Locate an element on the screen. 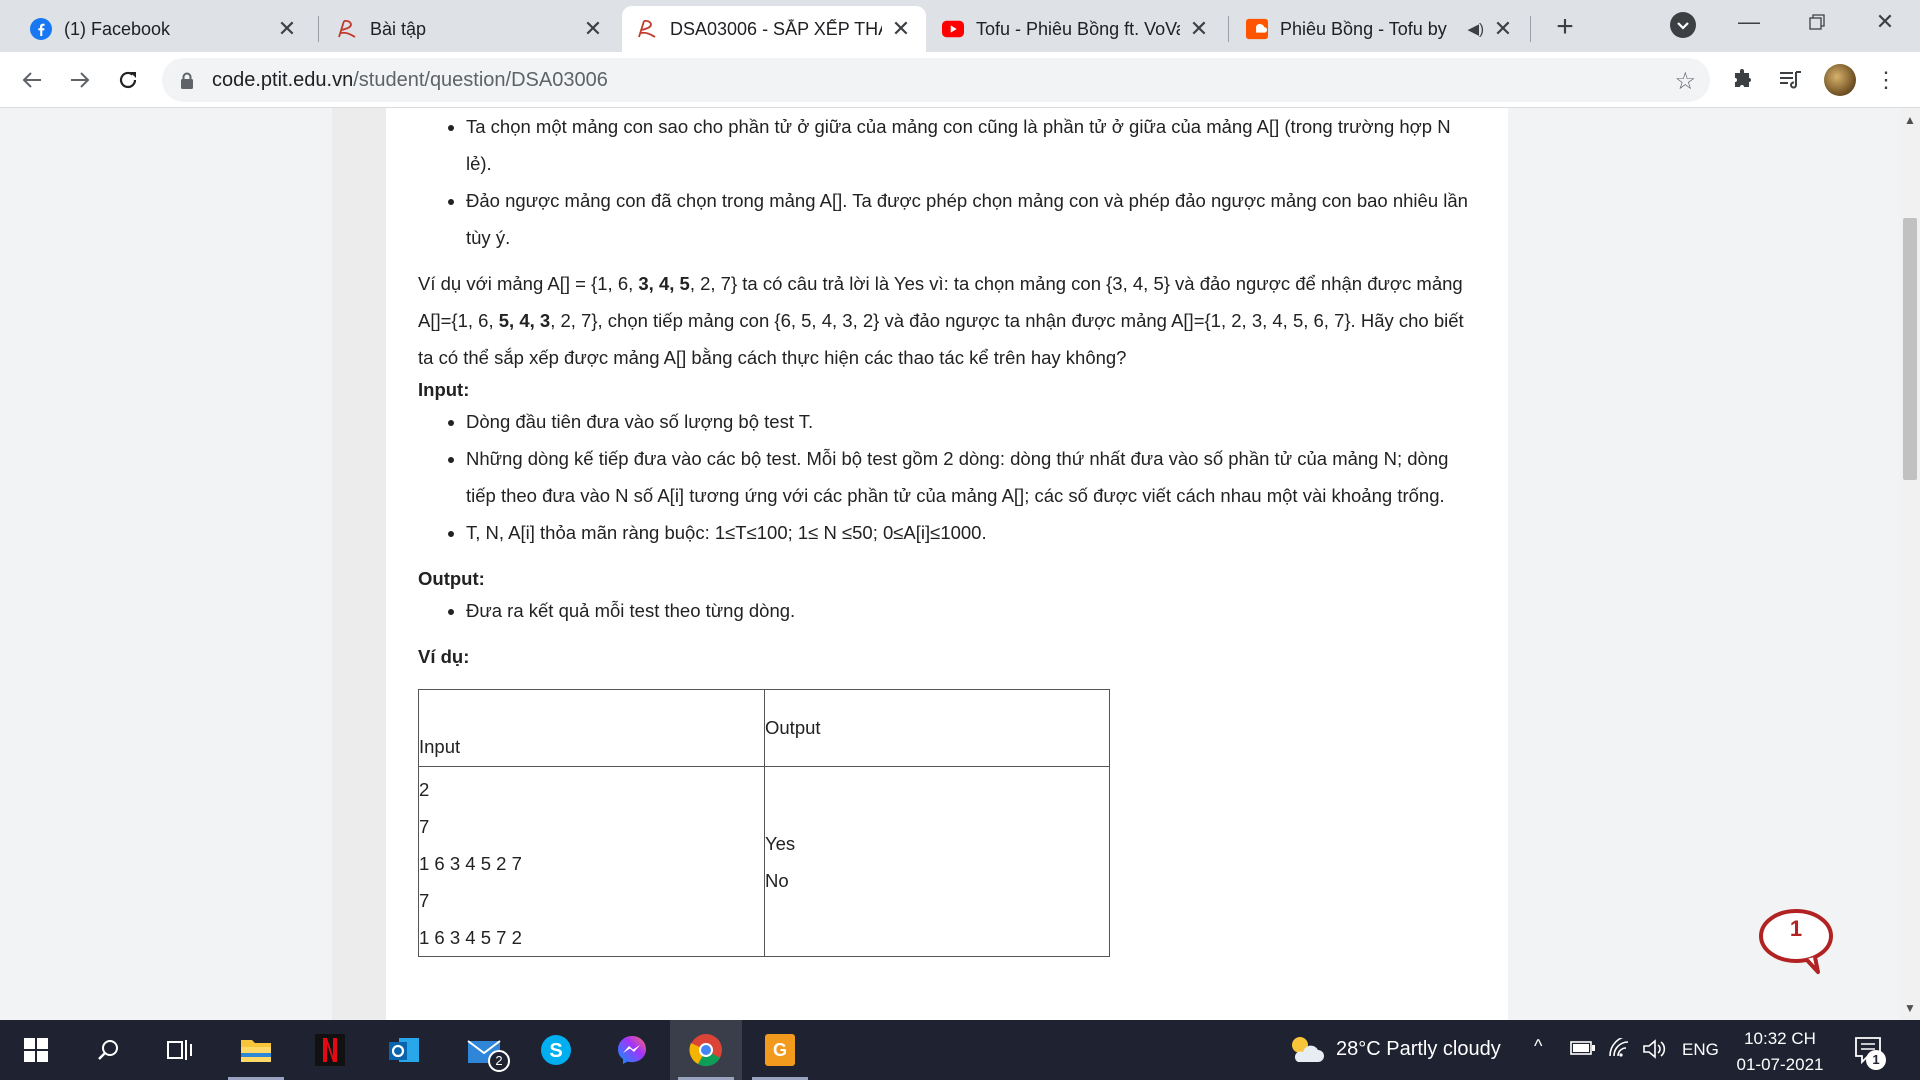  table-cell-input: 2 7 1 6 3 4 5 2 7 7 1 6 3 4 5 7 2 is located at coordinates (591, 861).